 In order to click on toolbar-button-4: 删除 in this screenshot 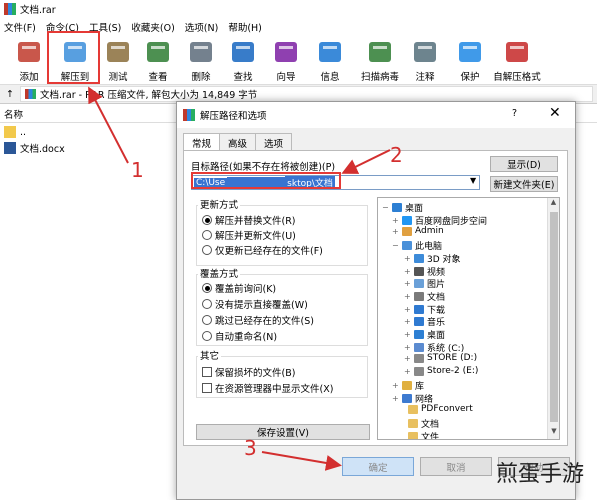, I will do `click(201, 60)`.